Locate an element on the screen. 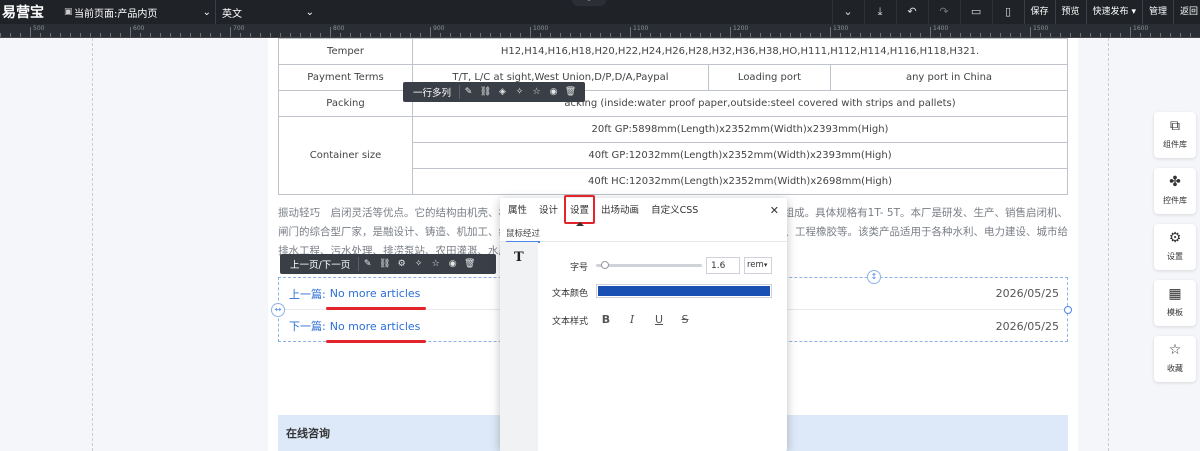  text-color-picker is located at coordinates (684, 291).